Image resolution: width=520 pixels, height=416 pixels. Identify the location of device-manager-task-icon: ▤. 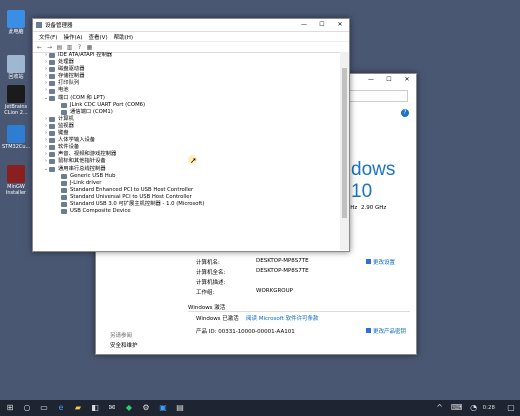
(180, 408).